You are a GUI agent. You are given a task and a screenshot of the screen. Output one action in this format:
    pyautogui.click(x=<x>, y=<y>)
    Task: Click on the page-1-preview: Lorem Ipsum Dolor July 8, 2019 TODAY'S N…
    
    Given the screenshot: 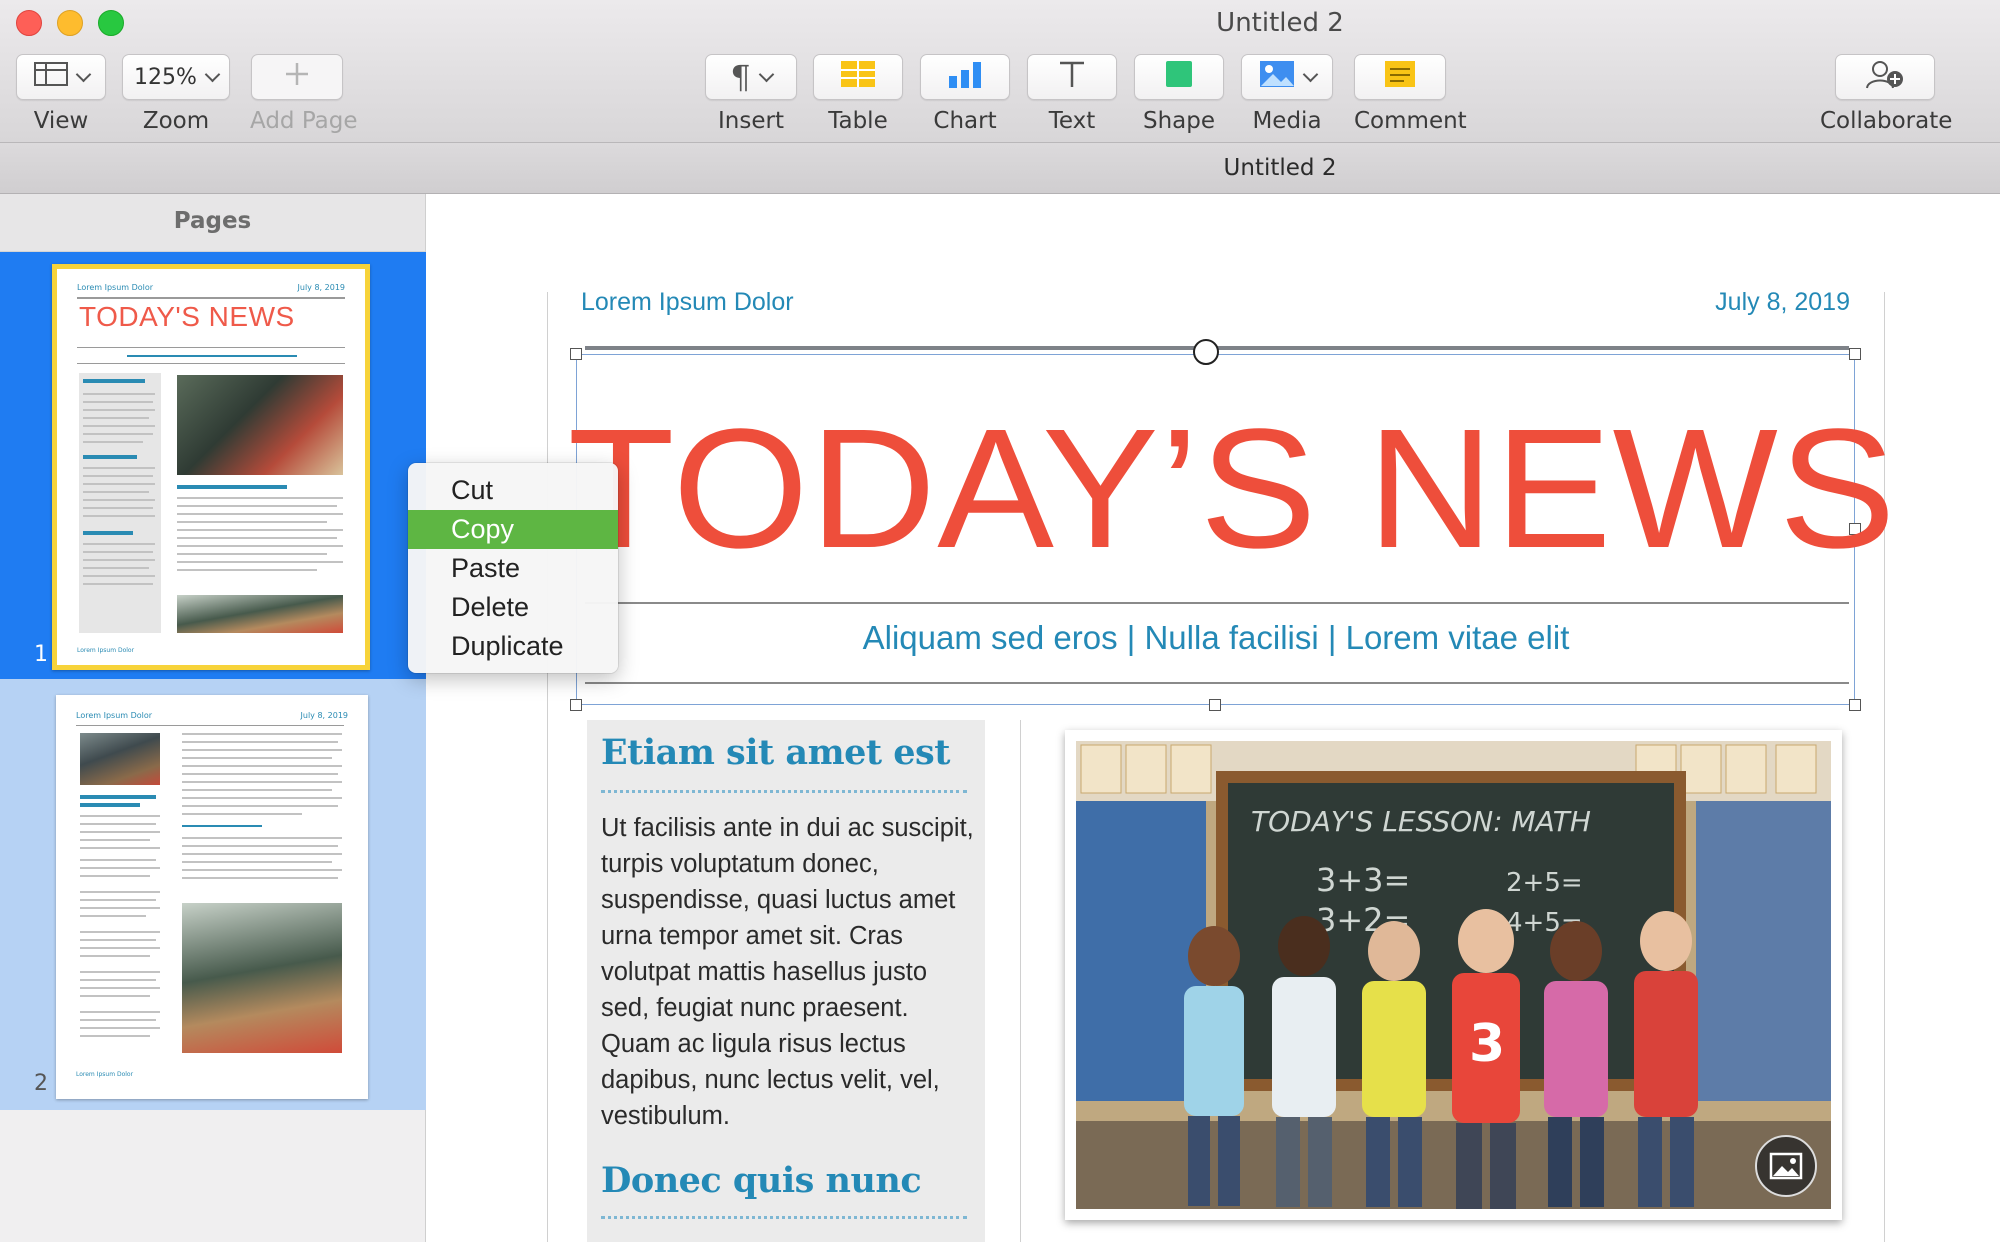 What is the action you would take?
    pyautogui.click(x=211, y=467)
    